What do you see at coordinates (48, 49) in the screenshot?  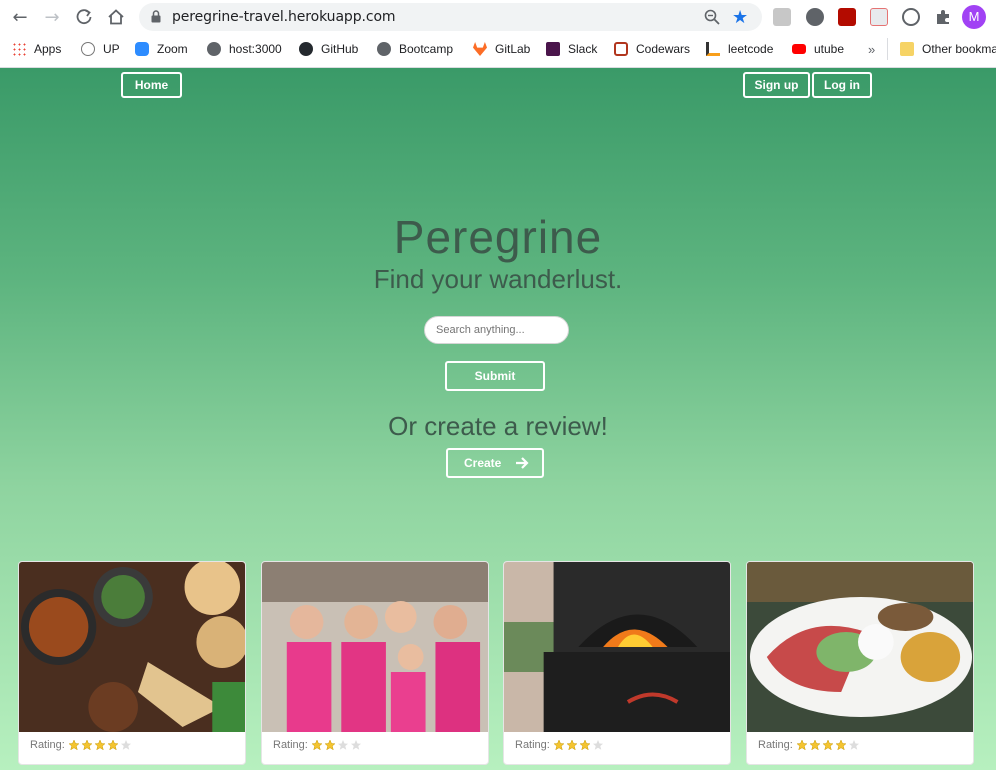 I see `bookmark-label: Apps` at bounding box center [48, 49].